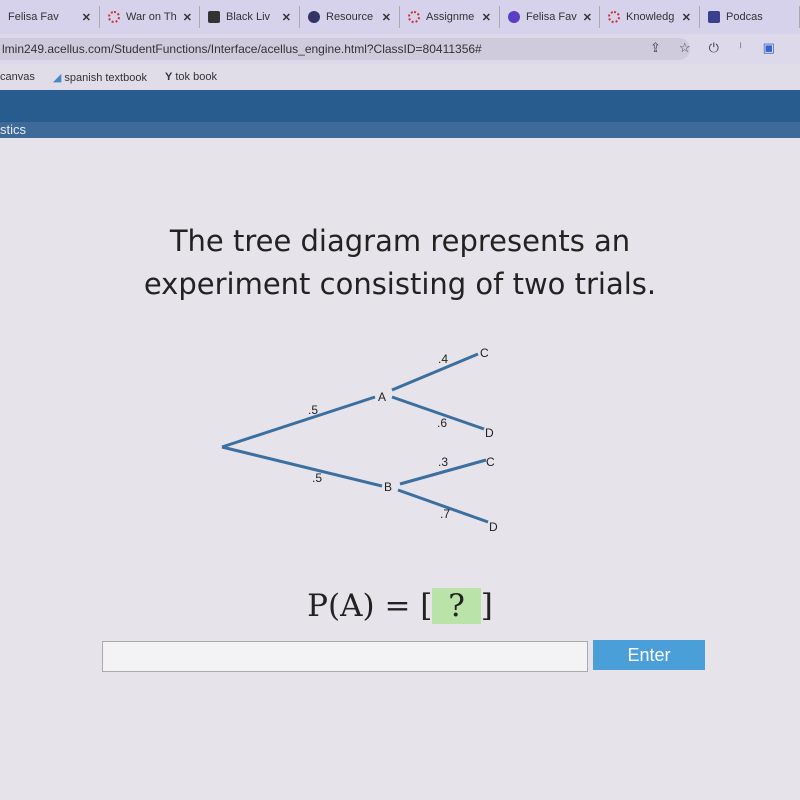 The height and width of the screenshot is (800, 800). What do you see at coordinates (443, 359) in the screenshot?
I see `prob-label: .4` at bounding box center [443, 359].